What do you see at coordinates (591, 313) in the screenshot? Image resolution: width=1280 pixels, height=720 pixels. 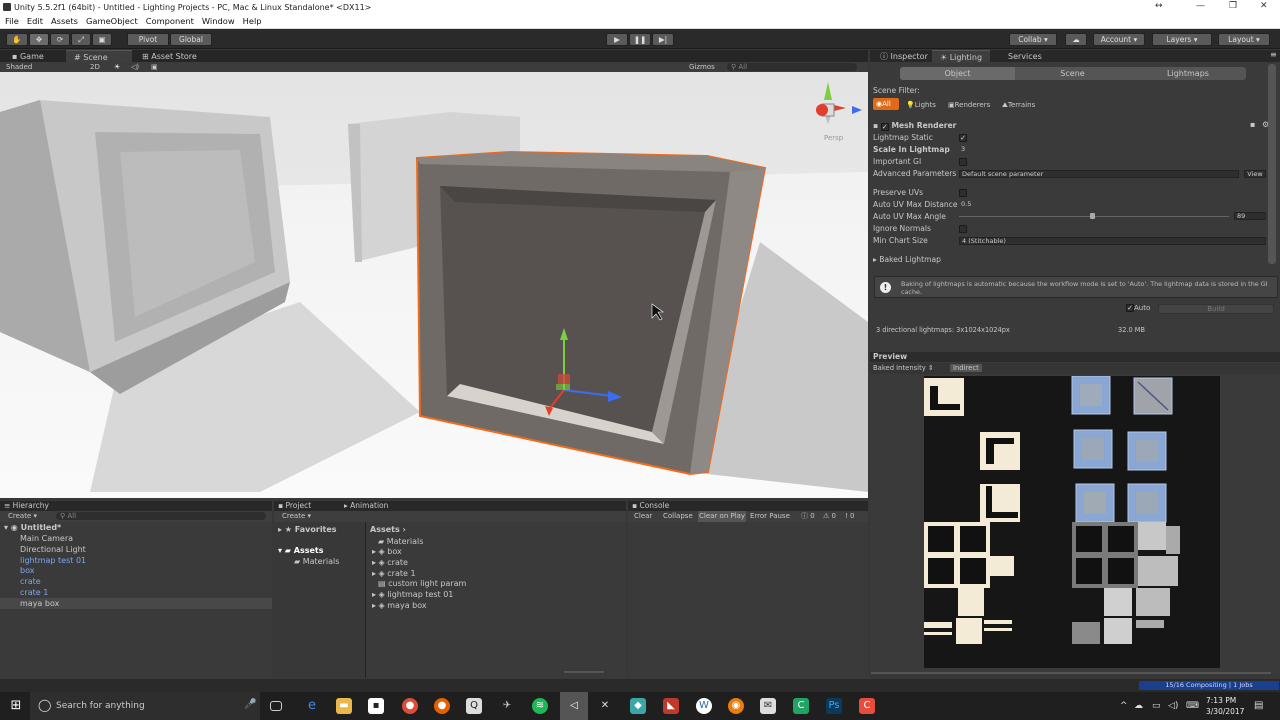 I see `selected-crate` at bounding box center [591, 313].